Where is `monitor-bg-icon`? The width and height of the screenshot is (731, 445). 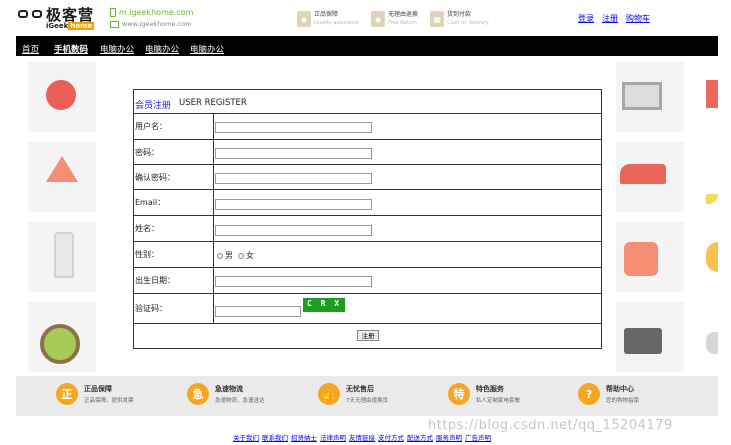 monitor-bg-icon is located at coordinates (642, 96).